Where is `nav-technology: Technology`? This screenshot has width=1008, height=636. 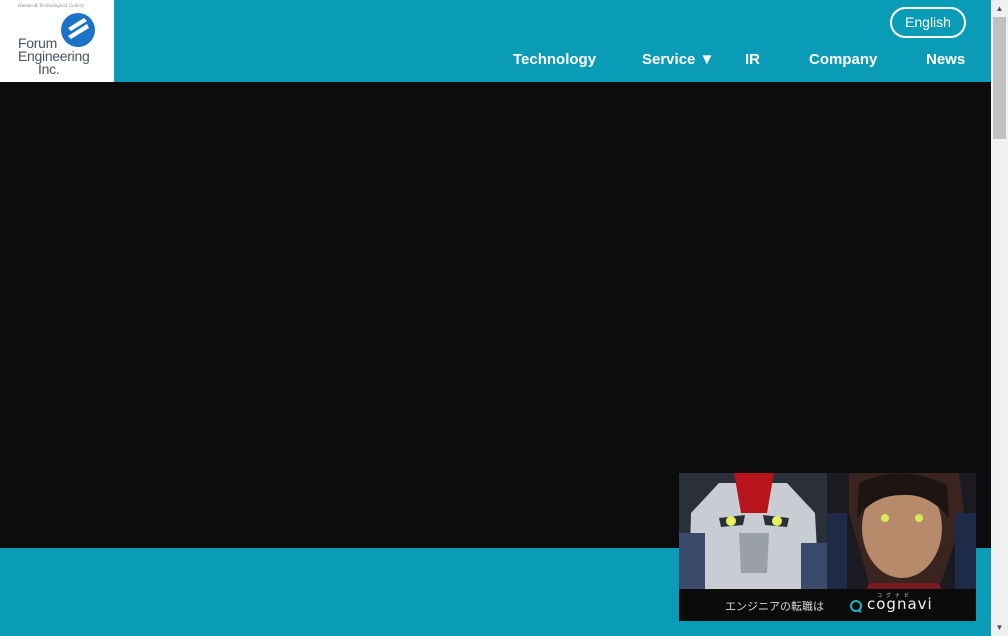
nav-technology: Technology is located at coordinates (554, 59).